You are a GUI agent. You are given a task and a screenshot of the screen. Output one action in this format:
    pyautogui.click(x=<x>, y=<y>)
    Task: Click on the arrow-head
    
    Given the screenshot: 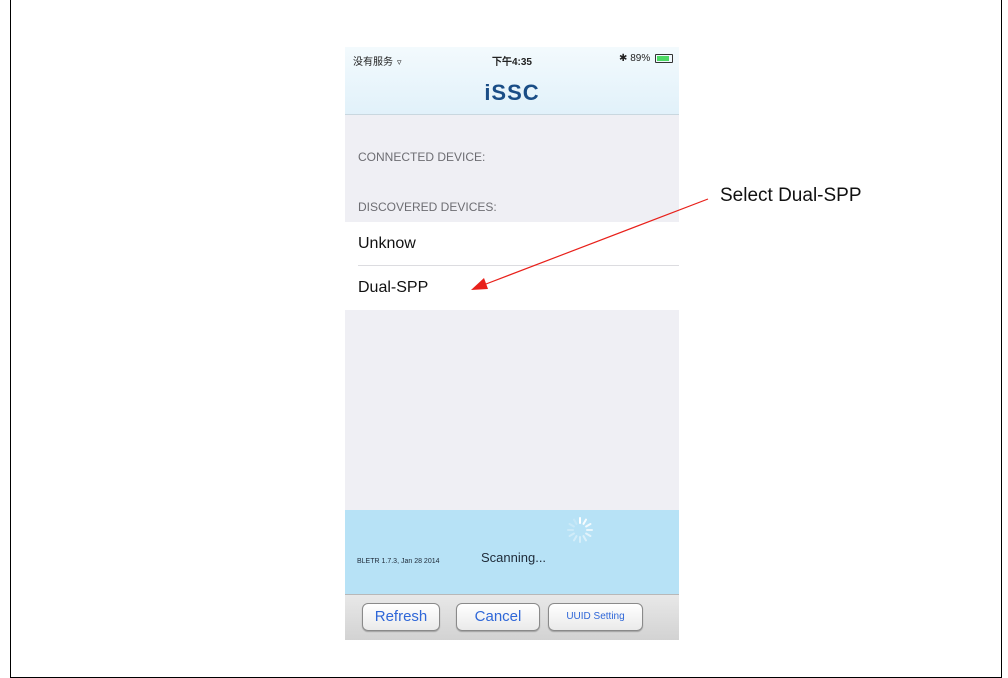 What is the action you would take?
    pyautogui.click(x=479, y=284)
    